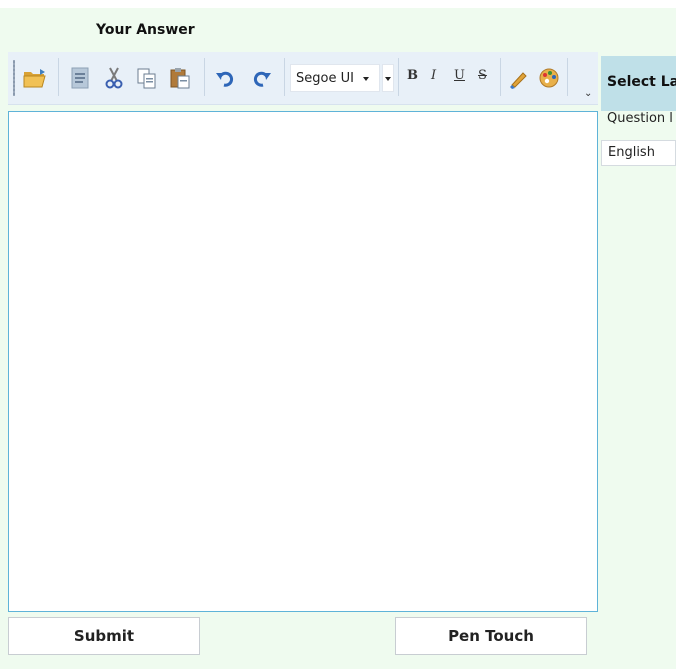  Describe the element at coordinates (459, 75) in the screenshot. I see `underline-button: U` at that location.